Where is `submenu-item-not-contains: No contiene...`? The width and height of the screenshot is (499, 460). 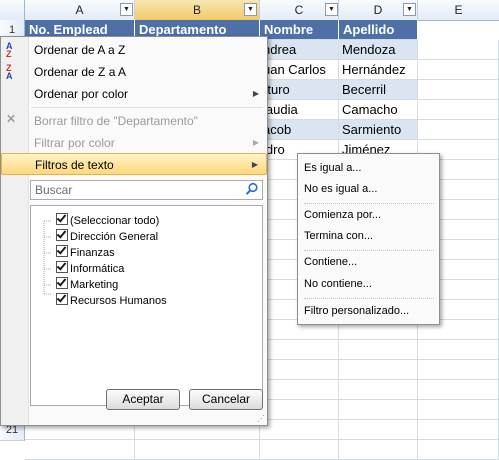
submenu-item-not-contains: No contiene... is located at coordinates (338, 284).